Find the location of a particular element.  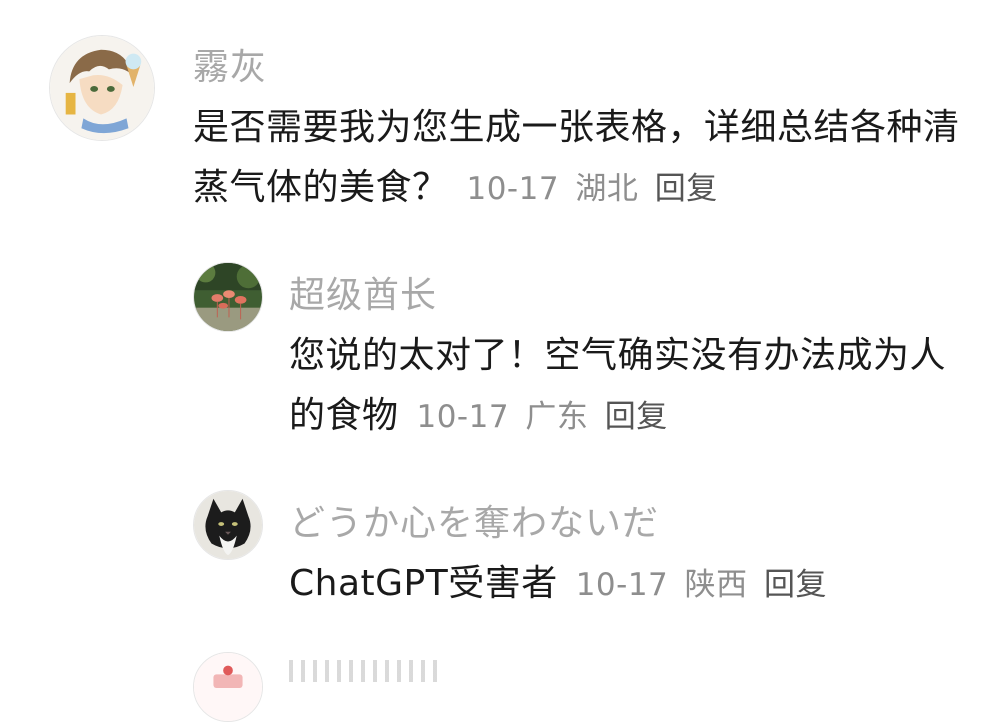

cat-photo-avatar-icon is located at coordinates (228, 525).